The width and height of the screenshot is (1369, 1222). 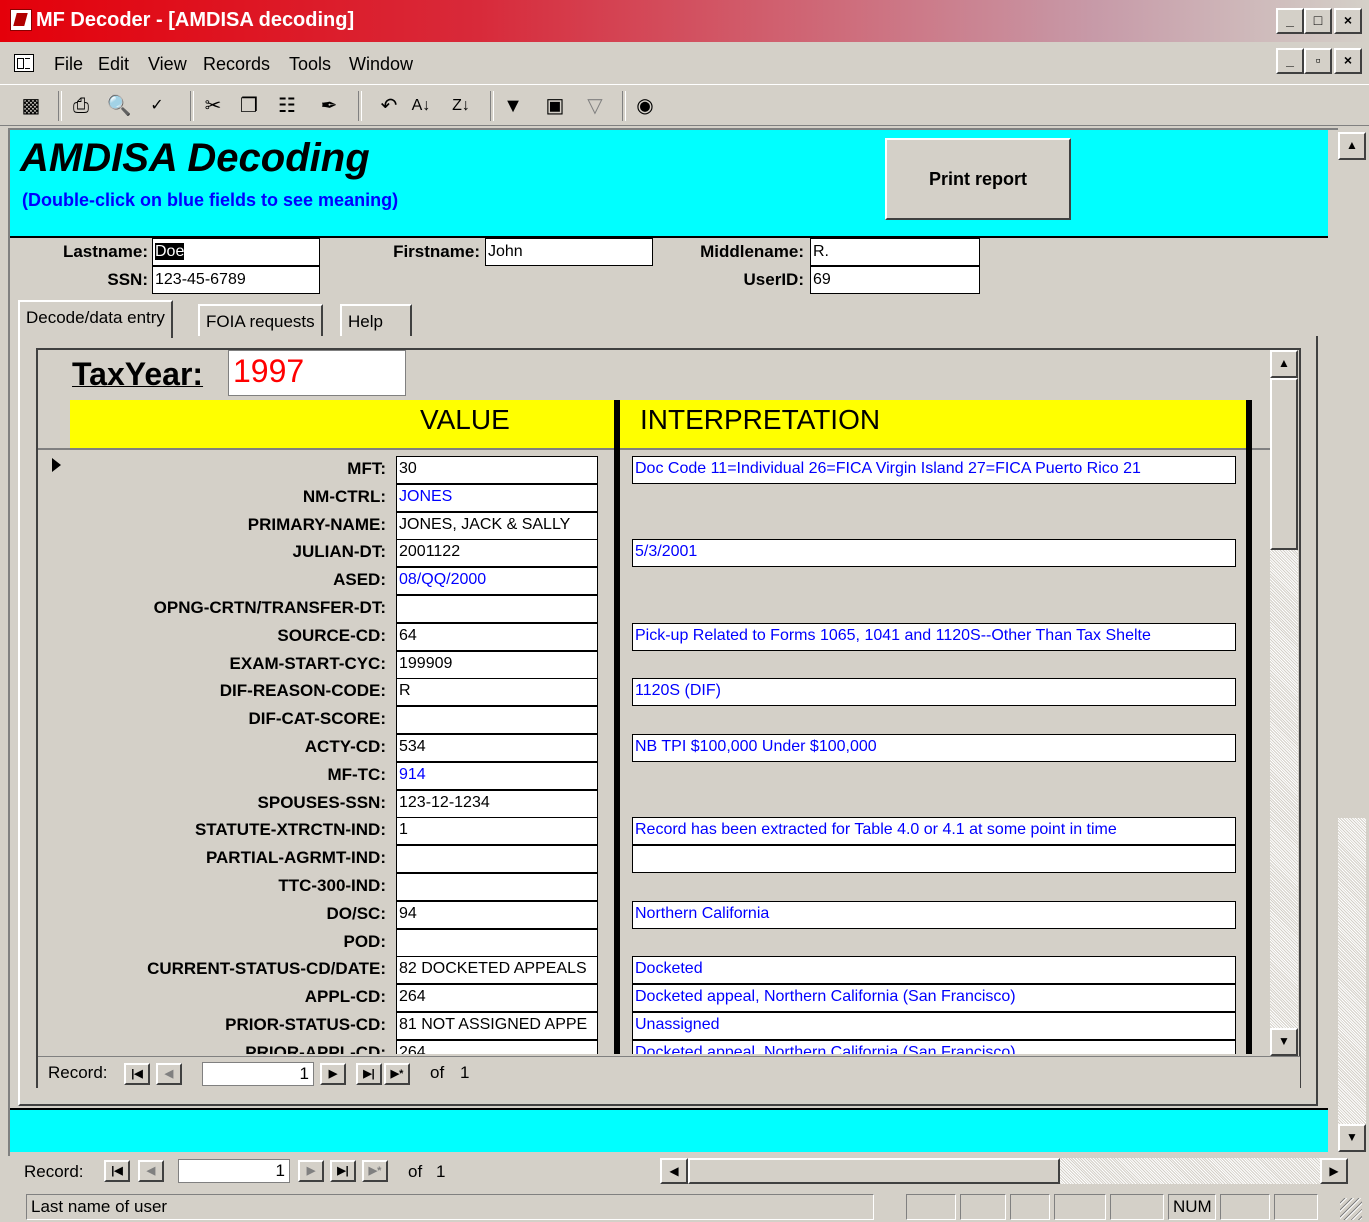 What do you see at coordinates (329, 106) in the screenshot?
I see `format-painter-icon: ✒` at bounding box center [329, 106].